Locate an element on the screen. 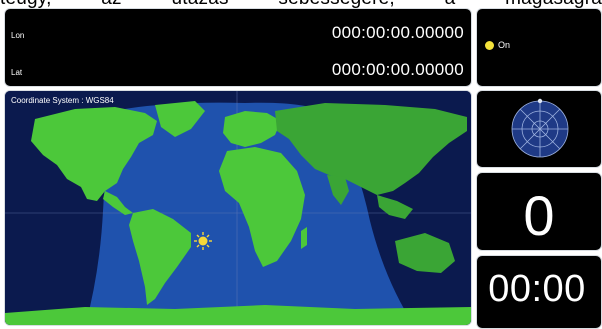  satellite-count-value: 0 is located at coordinates (539, 215).